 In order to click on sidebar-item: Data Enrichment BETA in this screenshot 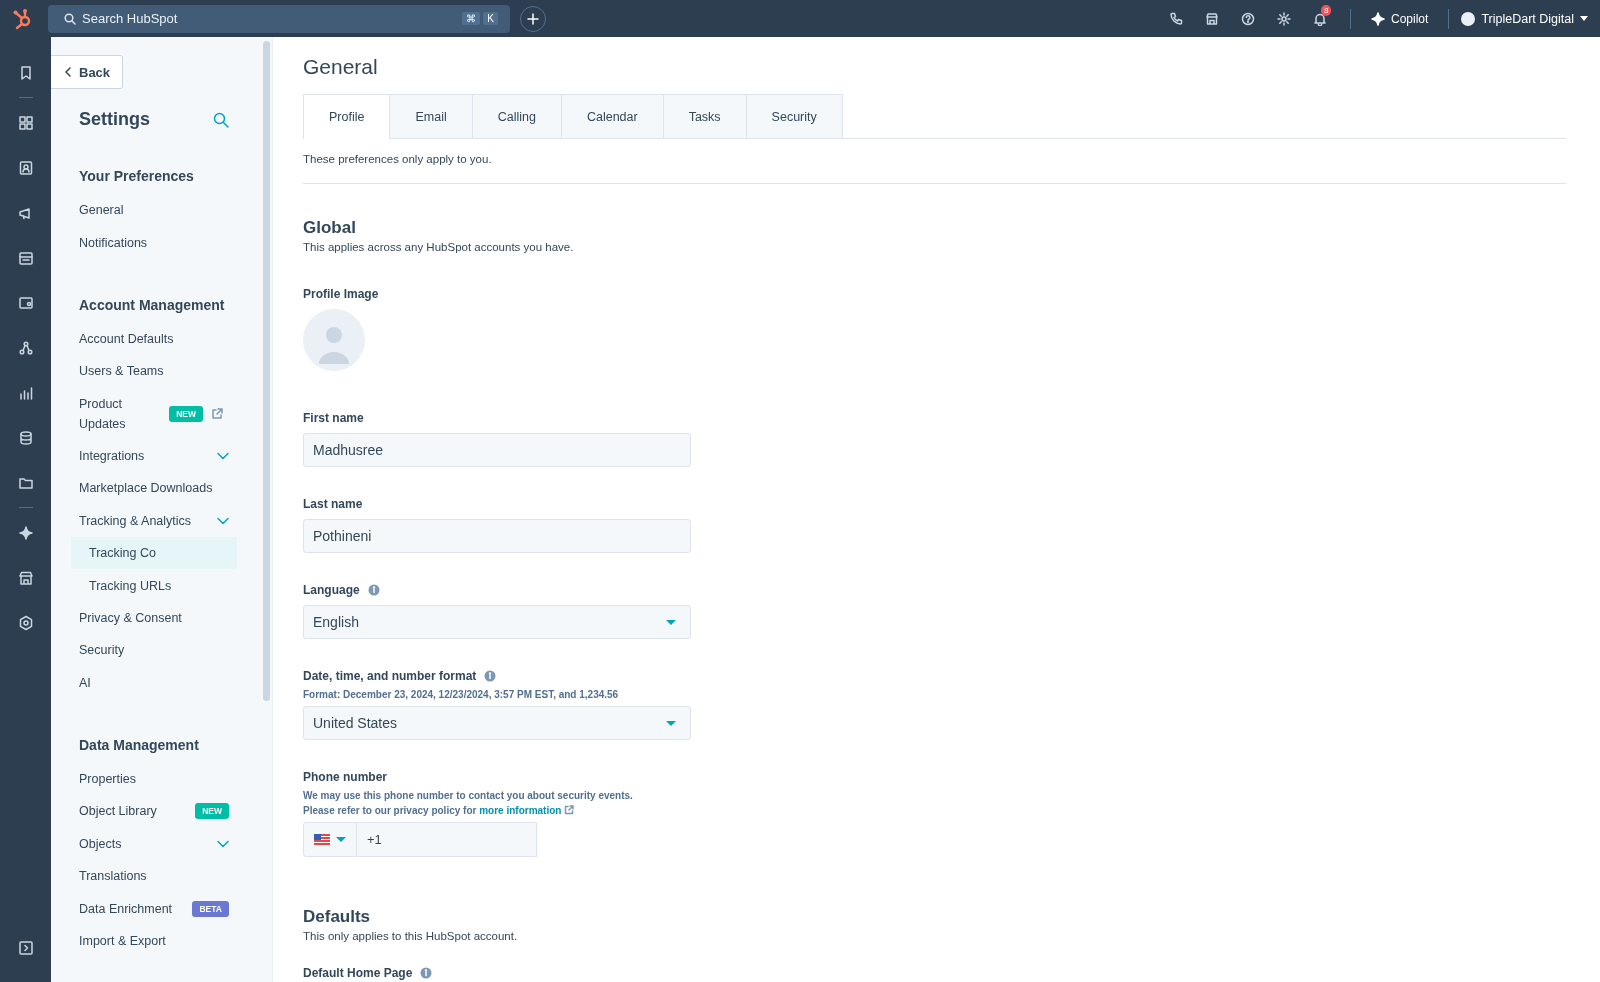, I will do `click(154, 908)`.